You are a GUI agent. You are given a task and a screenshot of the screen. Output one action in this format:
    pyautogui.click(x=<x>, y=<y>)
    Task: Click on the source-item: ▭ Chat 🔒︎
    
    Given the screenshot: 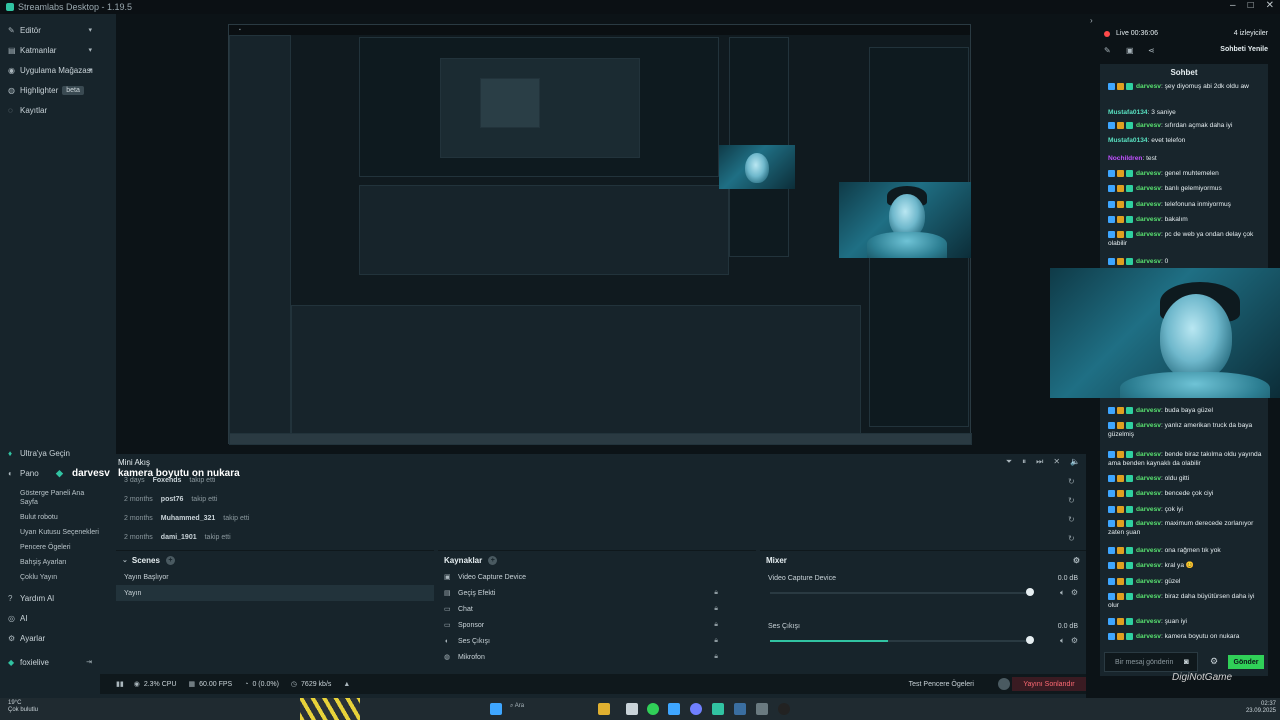 What is the action you would take?
    pyautogui.click(x=597, y=609)
    